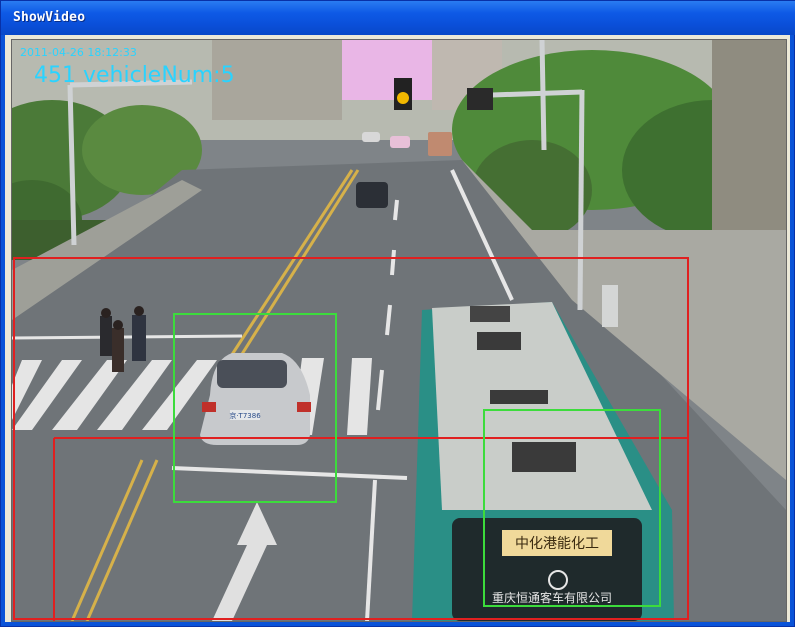 Image resolution: width=795 pixels, height=627 pixels. What do you see at coordinates (255, 399) in the screenshot?
I see `silver-sedan: 京·T7386` at bounding box center [255, 399].